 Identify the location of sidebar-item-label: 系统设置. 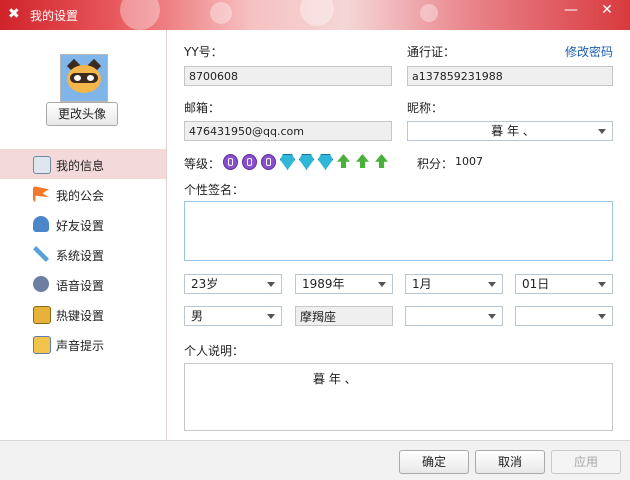
(80, 256).